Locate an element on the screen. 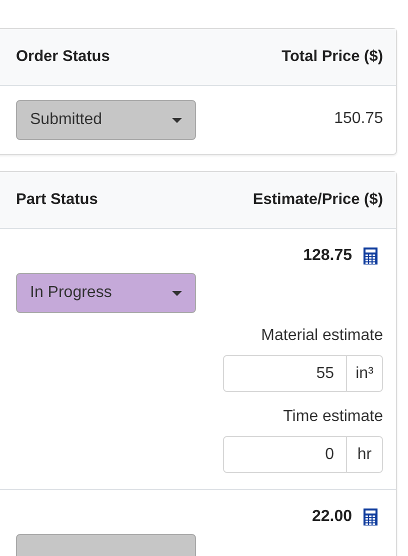  unit-label: in³ is located at coordinates (365, 373).